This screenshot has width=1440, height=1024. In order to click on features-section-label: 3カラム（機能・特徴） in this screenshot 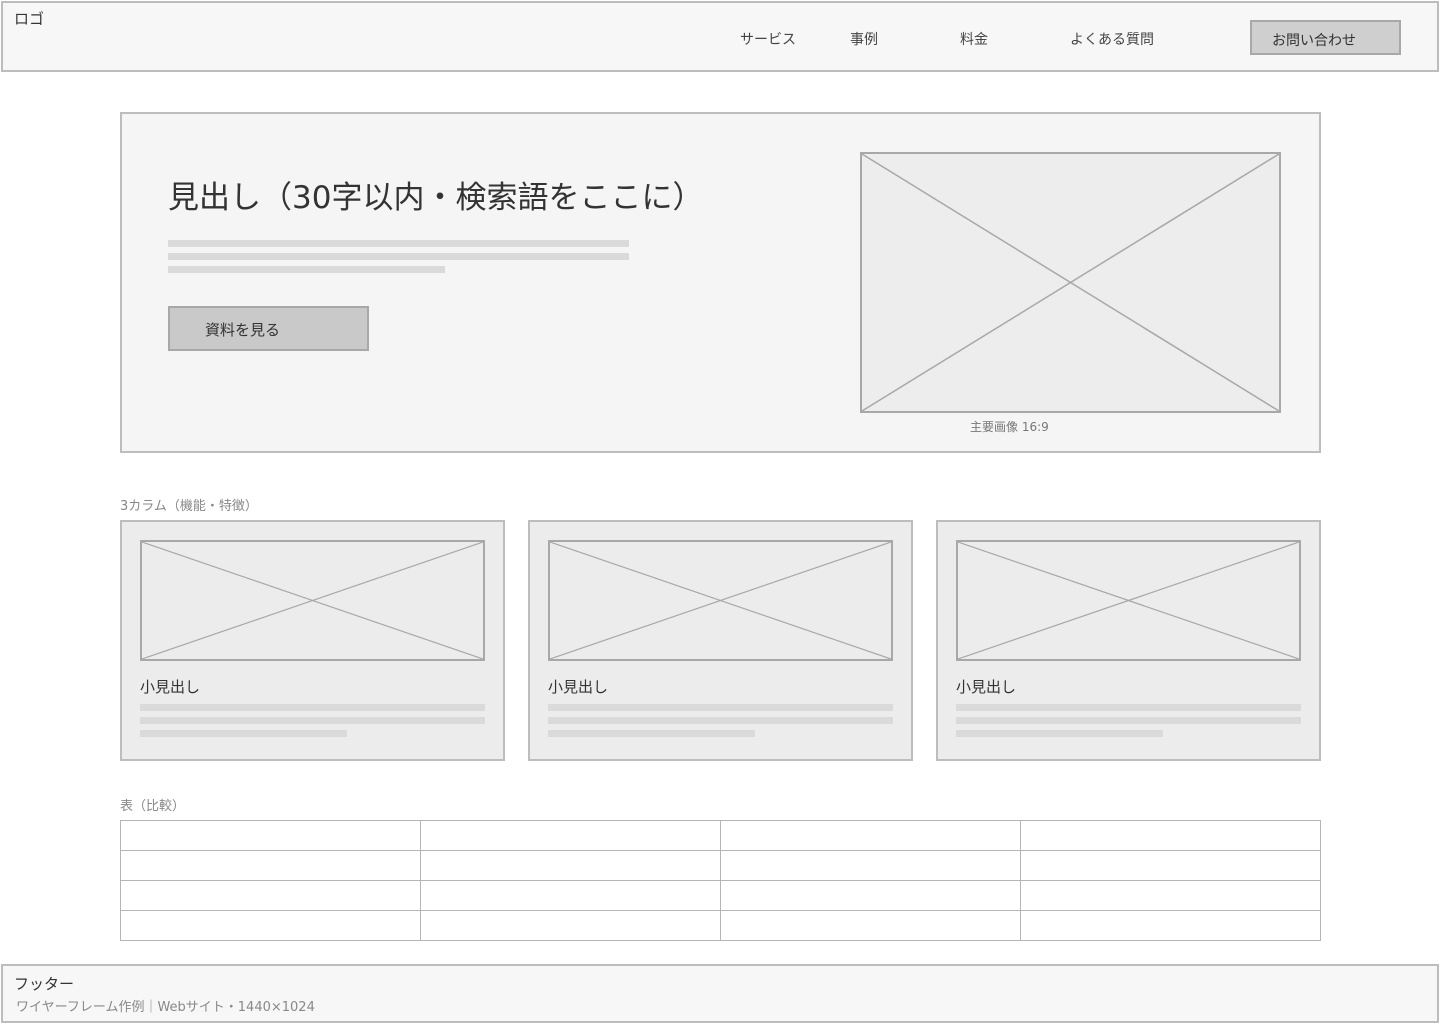, I will do `click(189, 506)`.